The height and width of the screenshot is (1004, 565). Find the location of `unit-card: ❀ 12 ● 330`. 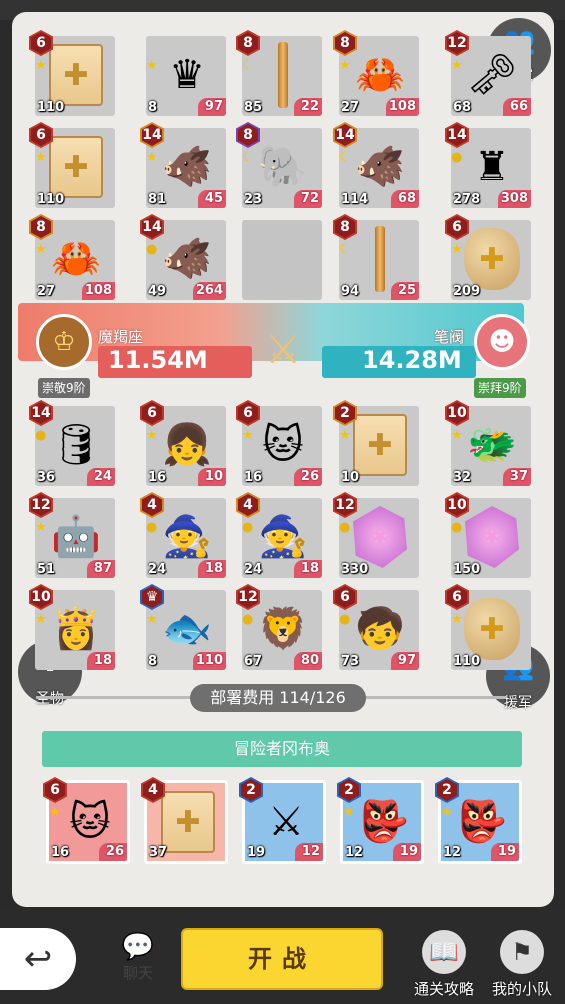

unit-card: ❀ 12 ● 330 is located at coordinates (376, 535).